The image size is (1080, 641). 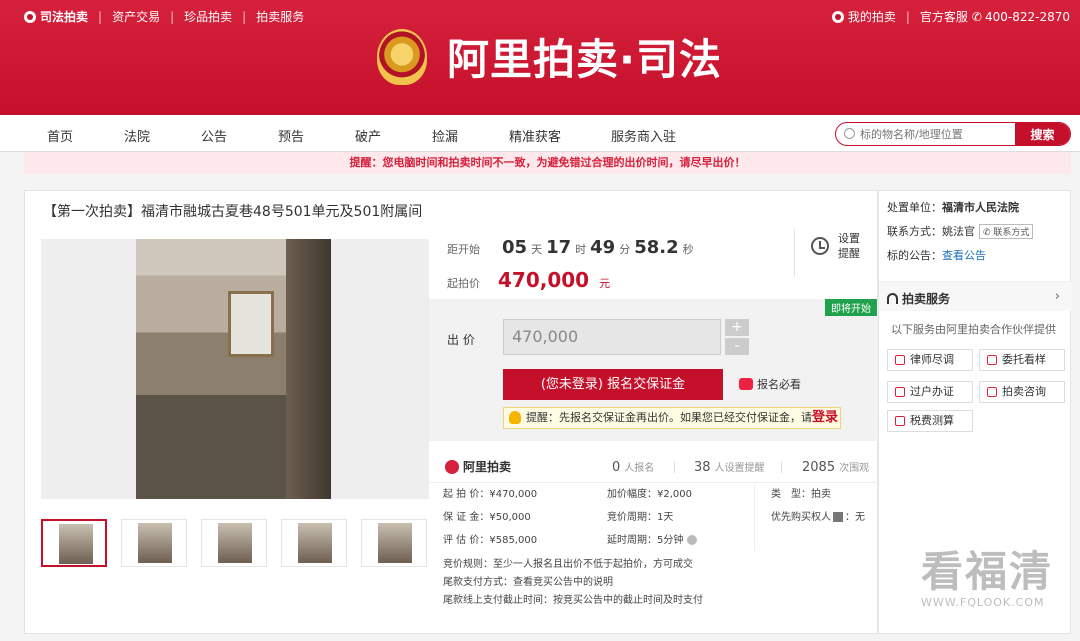 I want to click on notice-label: 标的公告：, so click(x=914, y=255).